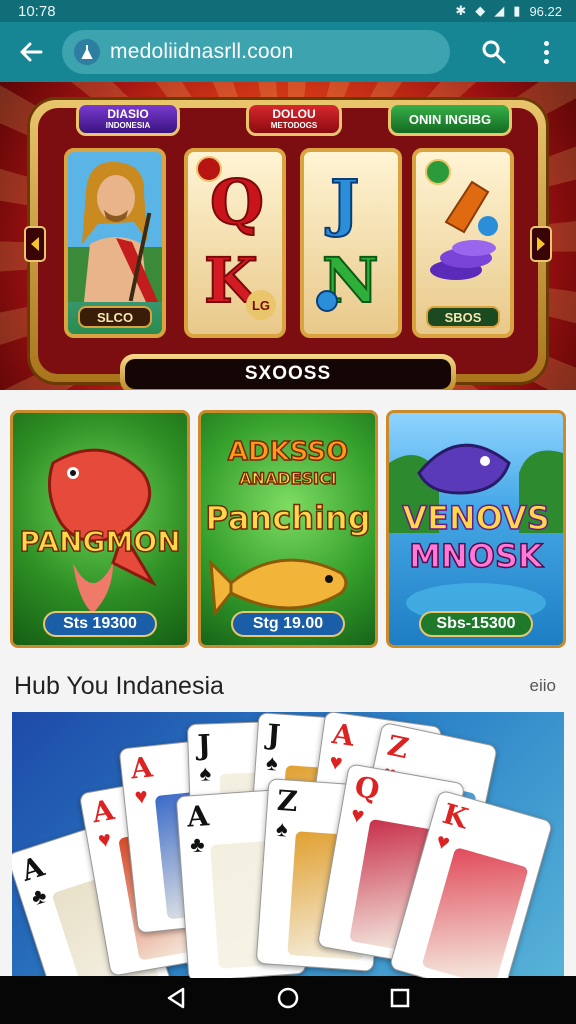  Describe the element at coordinates (344, 202) in the screenshot. I see `reel-letter-j: J` at that location.